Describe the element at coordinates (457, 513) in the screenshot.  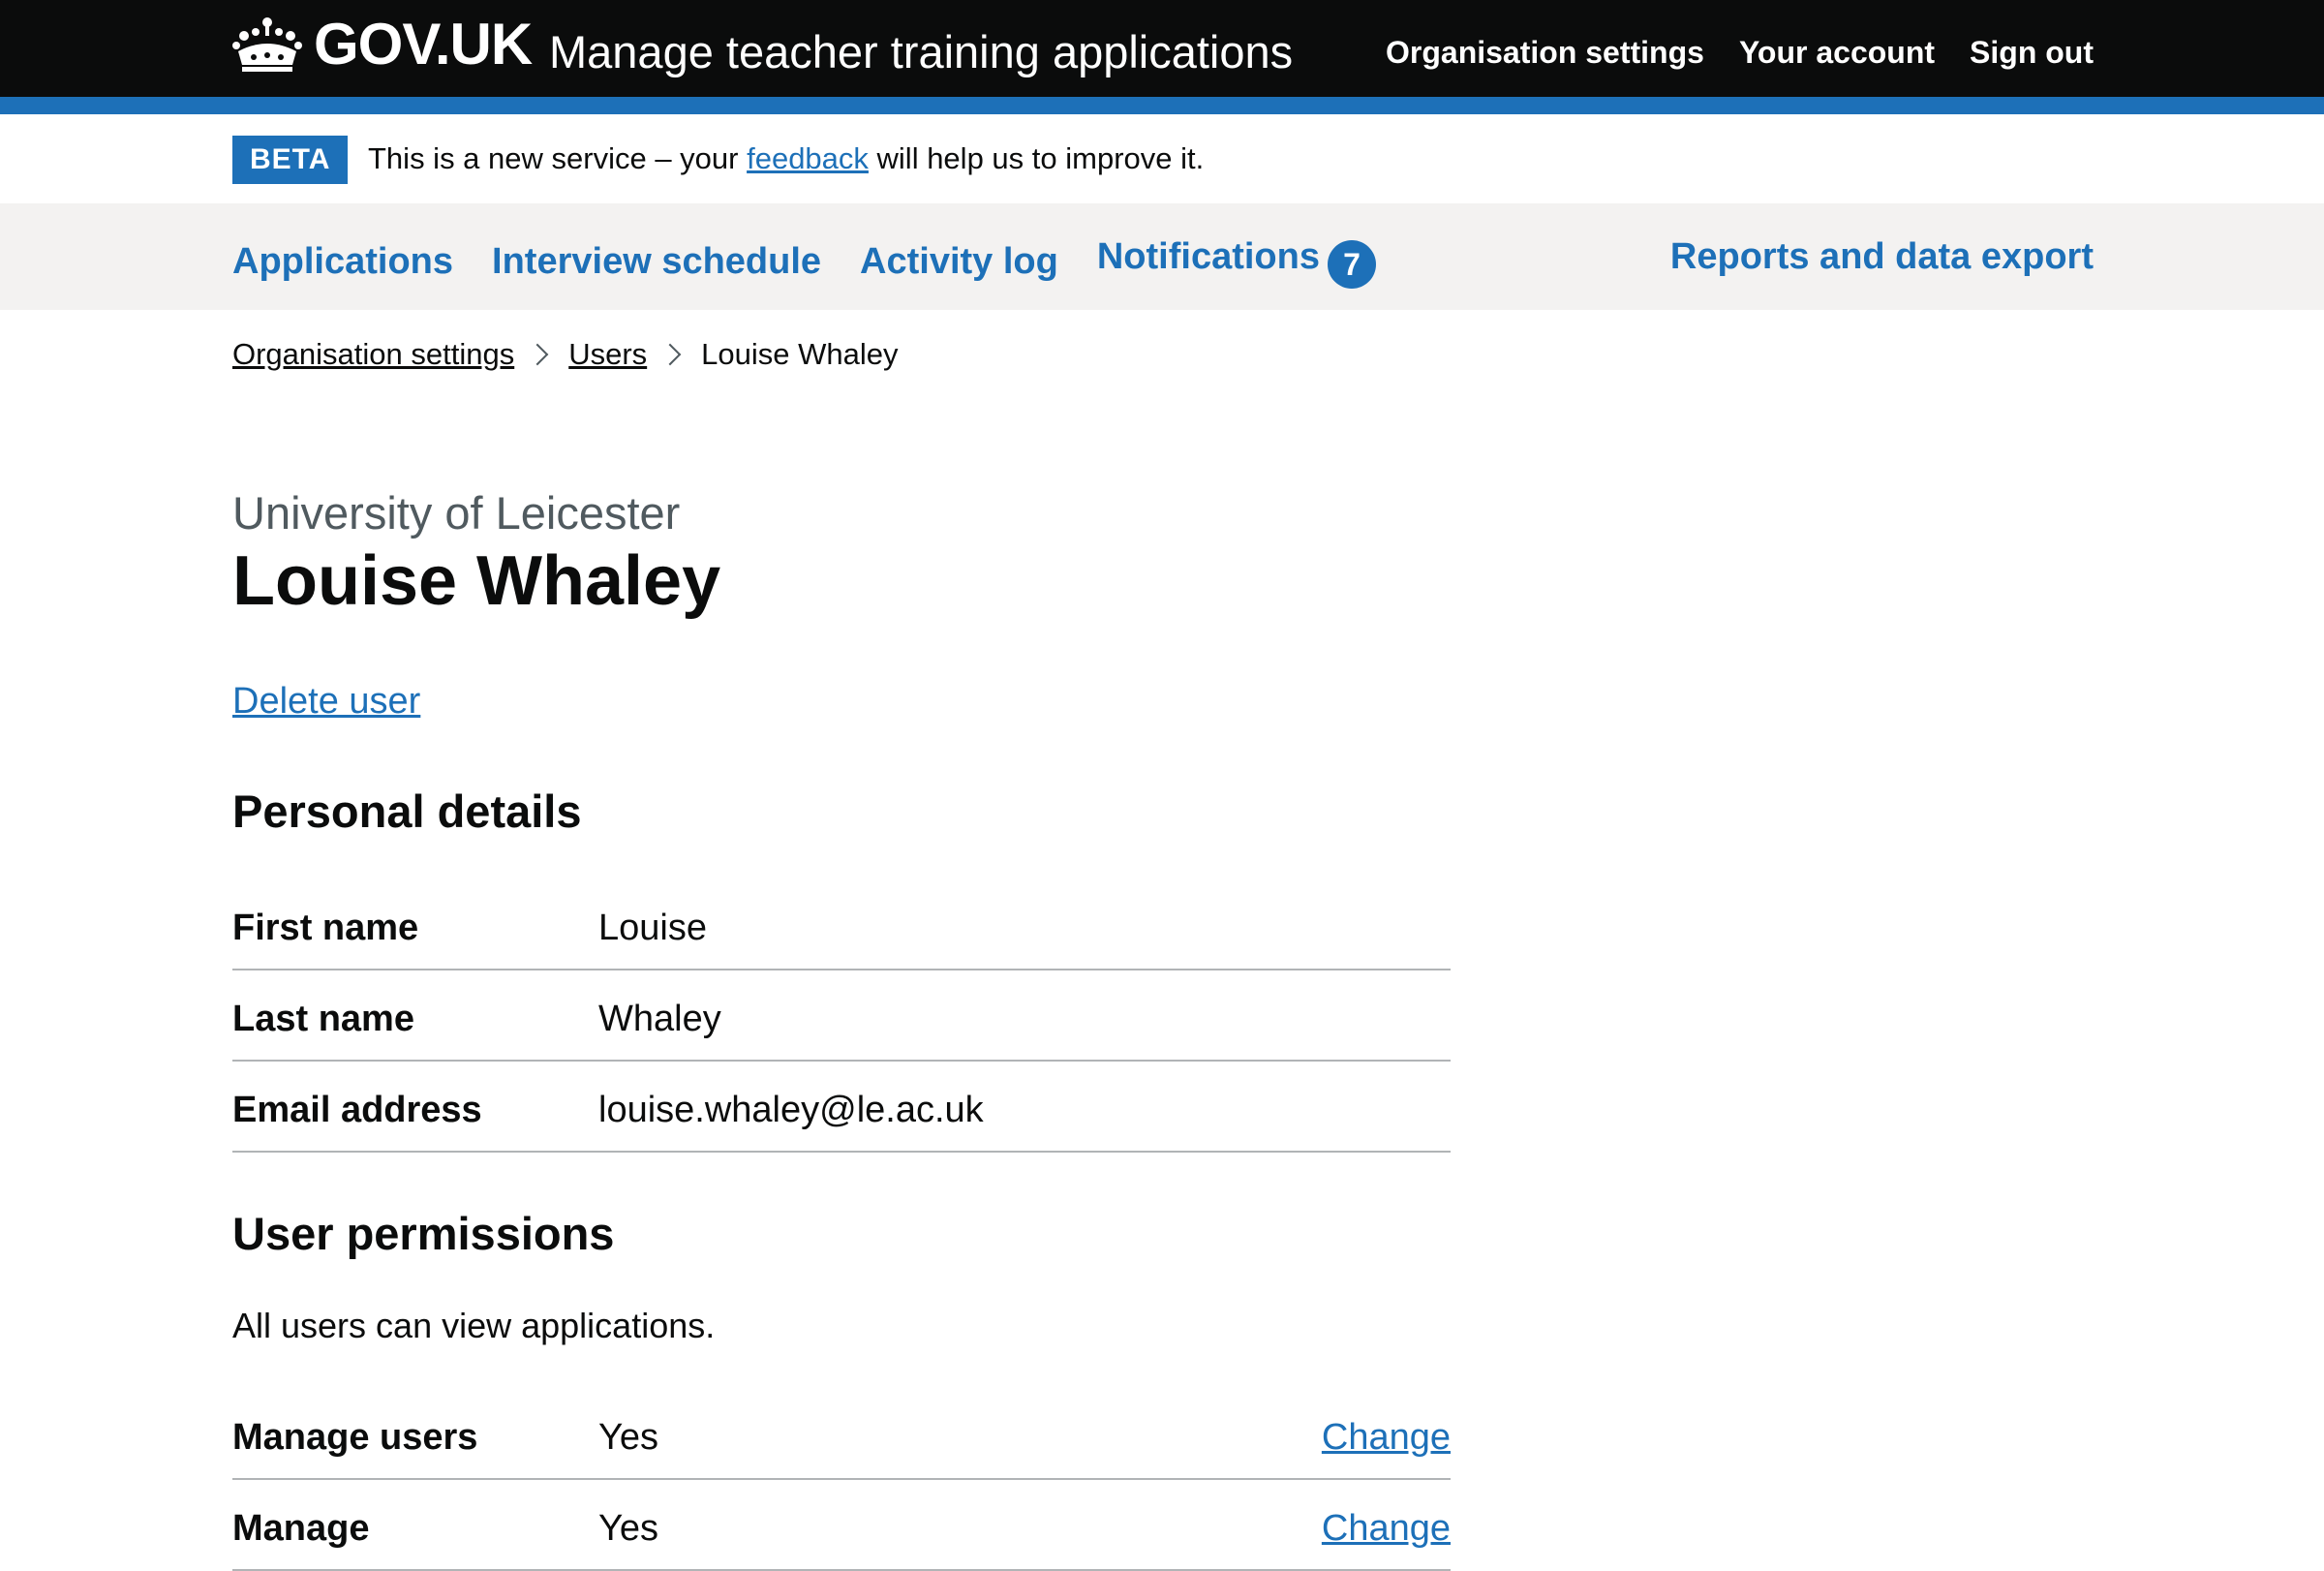
I see `page-caption: University of Leicester` at that location.